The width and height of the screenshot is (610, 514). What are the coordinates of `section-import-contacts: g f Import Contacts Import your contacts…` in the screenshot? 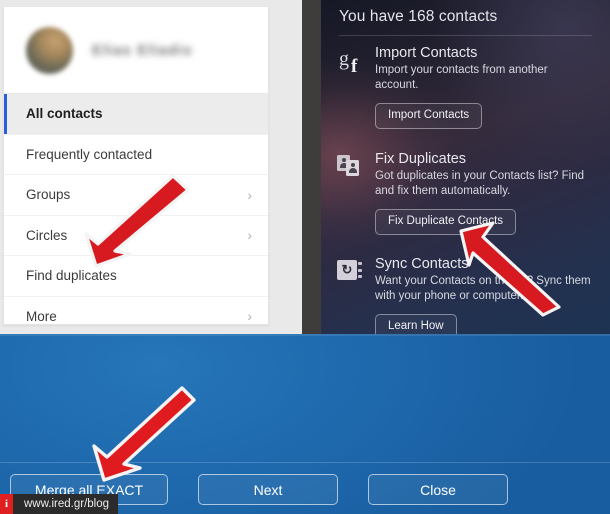 It's located at (465, 82).